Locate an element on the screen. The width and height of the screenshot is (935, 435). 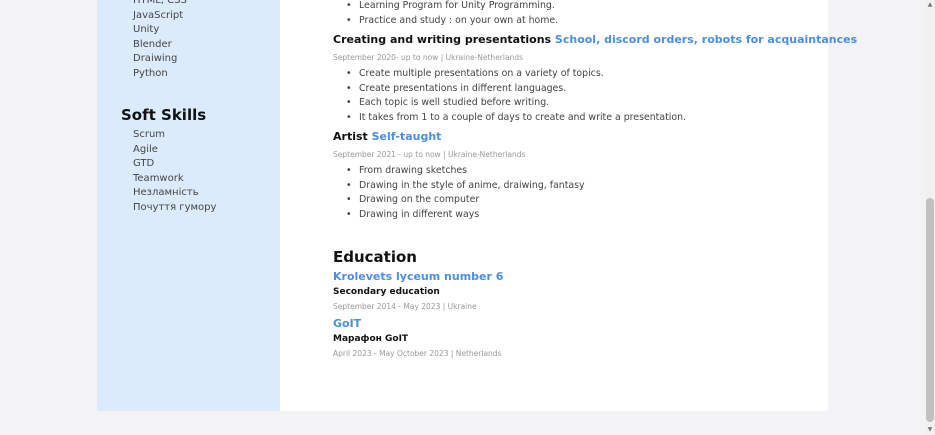
soft-skills-title: Soft Skills is located at coordinates (164, 115).